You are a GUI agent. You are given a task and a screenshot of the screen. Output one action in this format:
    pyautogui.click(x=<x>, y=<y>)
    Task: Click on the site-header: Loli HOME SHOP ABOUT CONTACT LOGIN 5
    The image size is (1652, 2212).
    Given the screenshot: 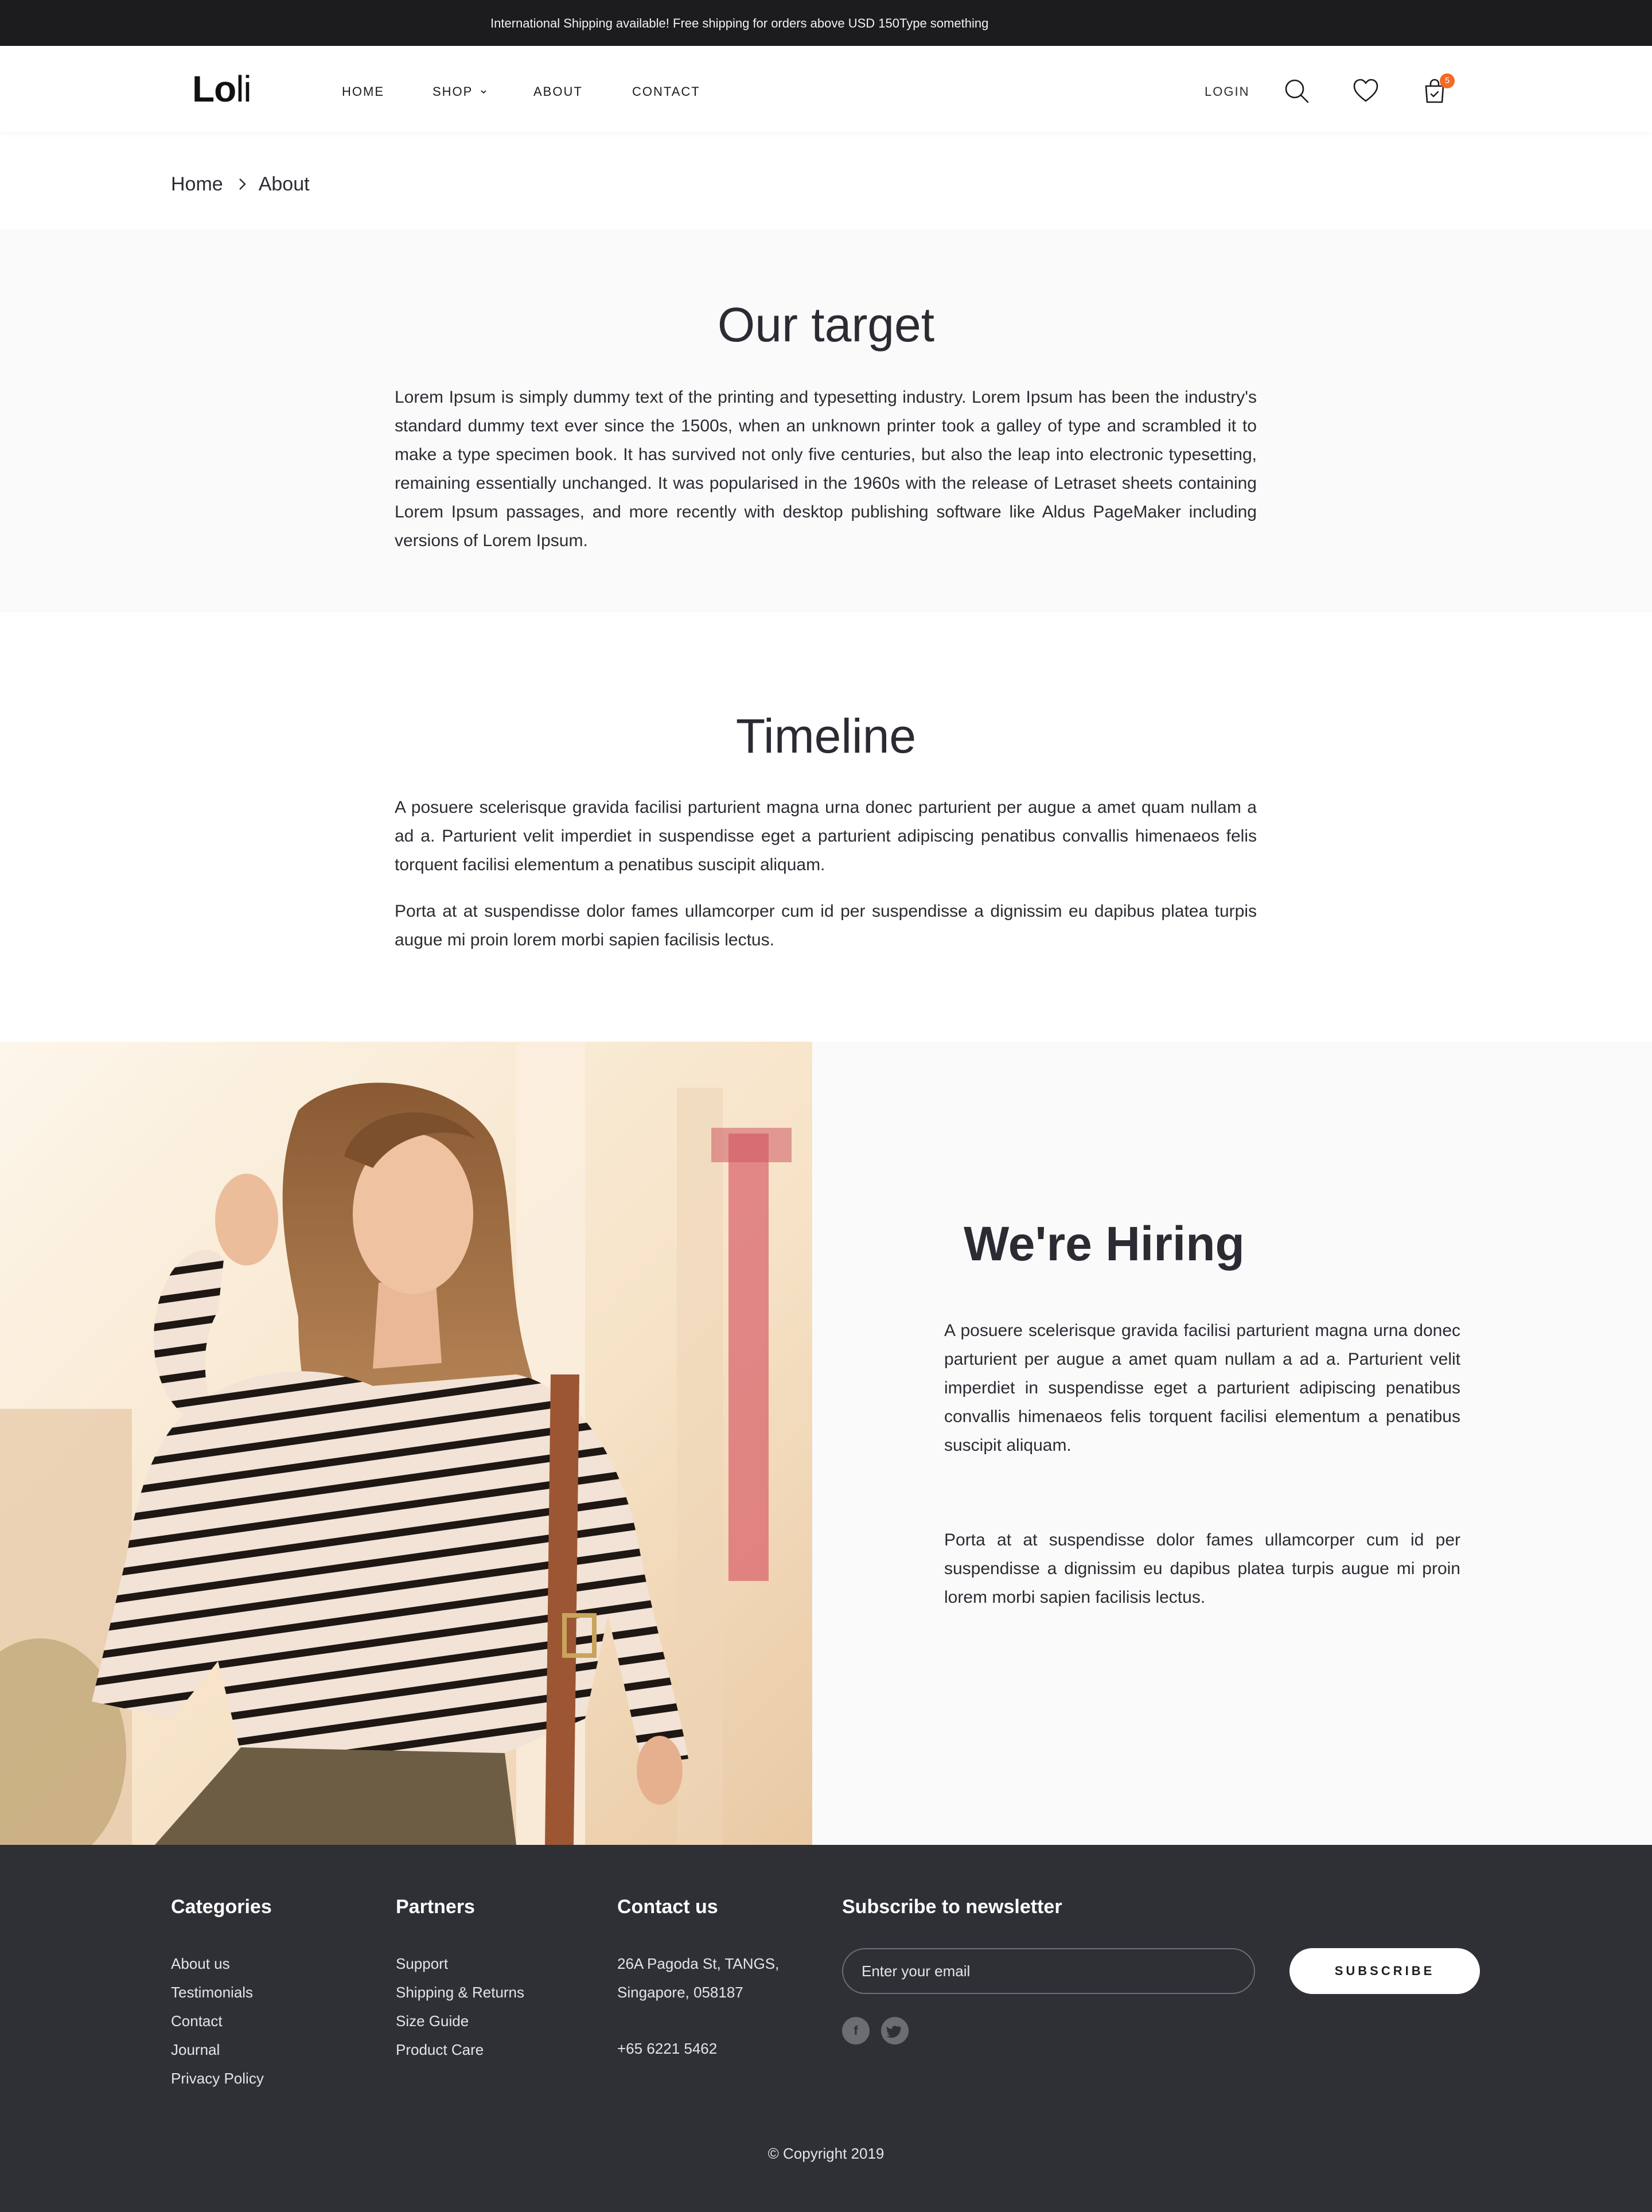 What is the action you would take?
    pyautogui.click(x=826, y=89)
    